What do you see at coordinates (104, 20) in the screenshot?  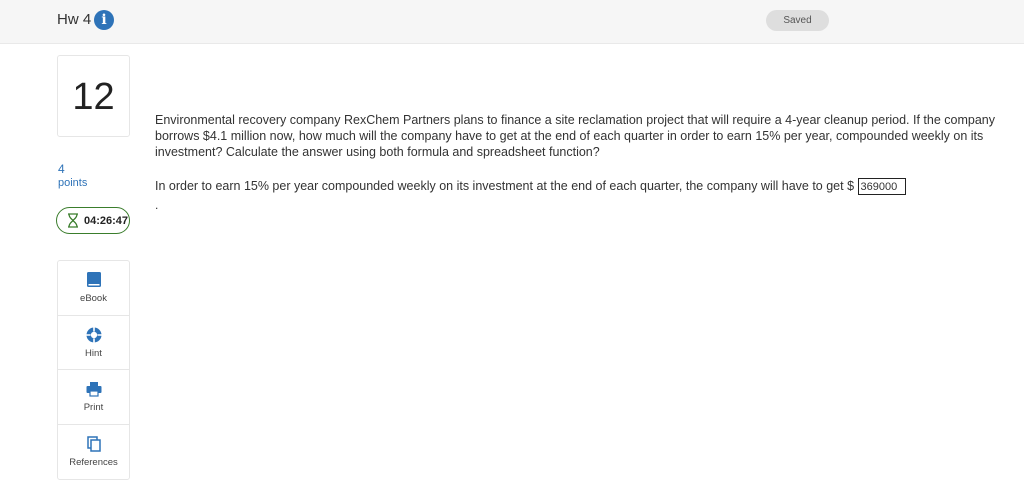 I see `info-circle-icon: i` at bounding box center [104, 20].